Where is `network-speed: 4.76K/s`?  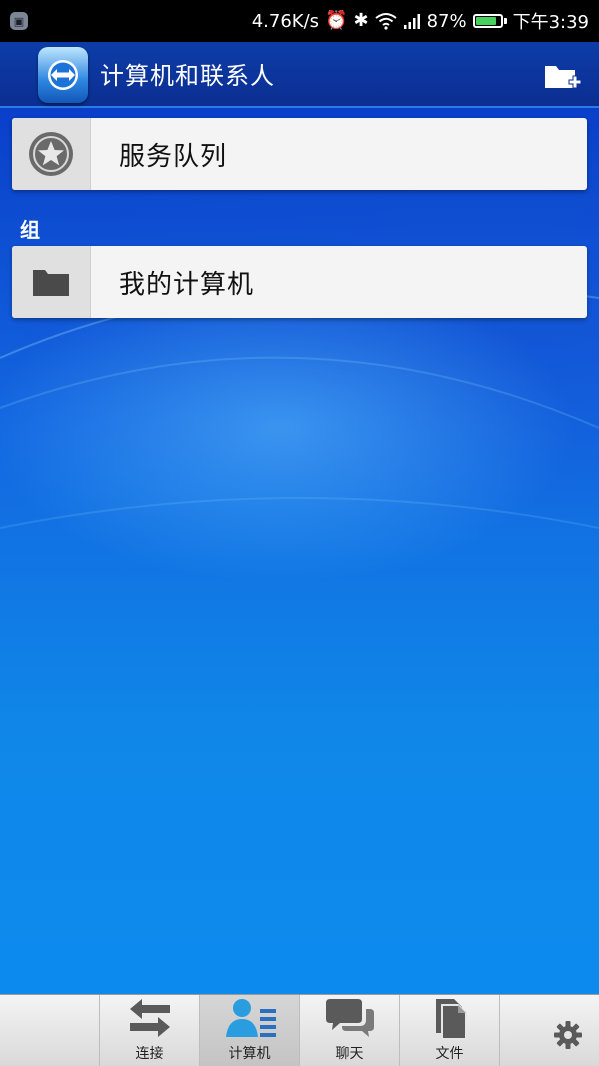
network-speed: 4.76K/s is located at coordinates (285, 21).